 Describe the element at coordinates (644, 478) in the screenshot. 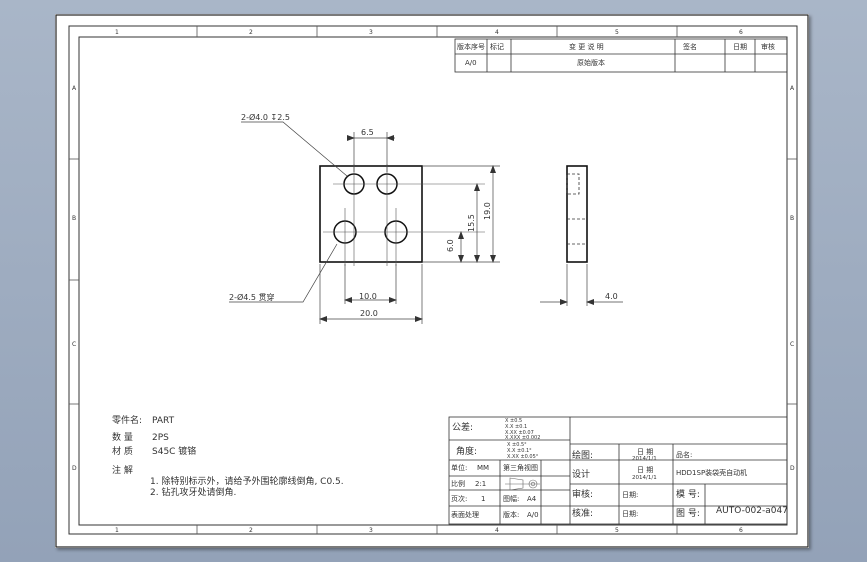

I see `date-design: 2014/1/1` at that location.